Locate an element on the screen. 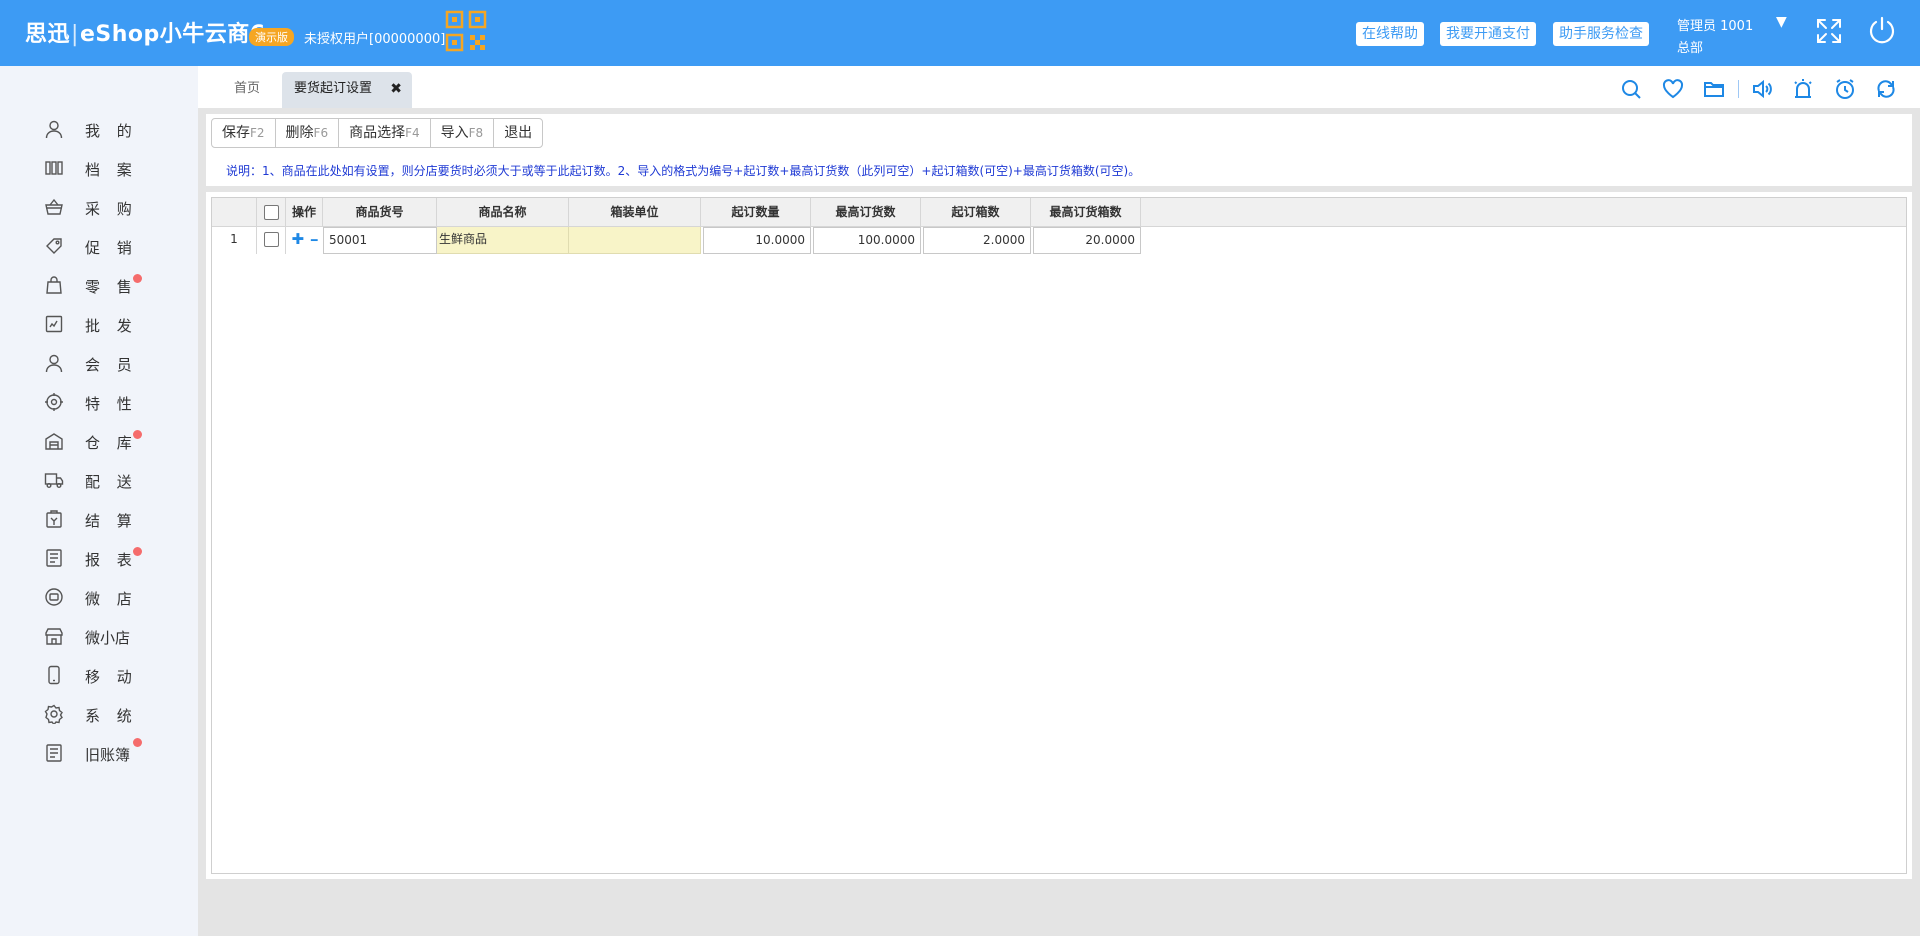 The height and width of the screenshot is (936, 1920). folder-icon is located at coordinates (1714, 89).